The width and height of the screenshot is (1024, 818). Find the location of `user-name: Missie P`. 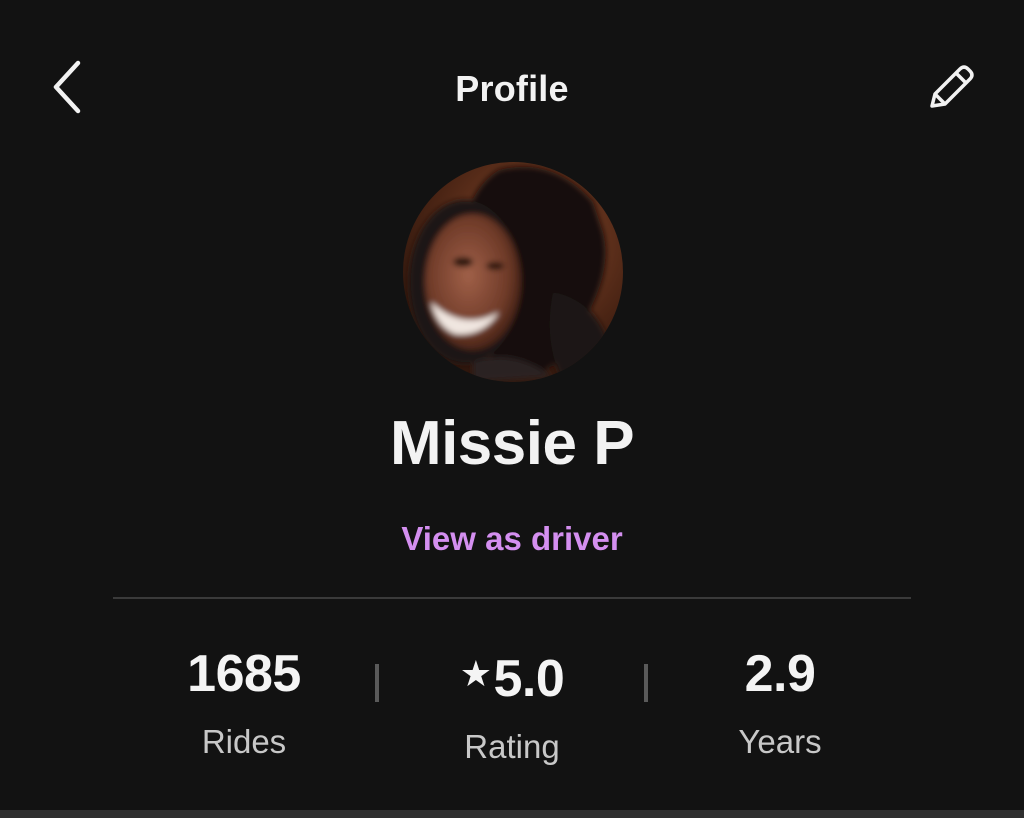

user-name: Missie P is located at coordinates (512, 443).